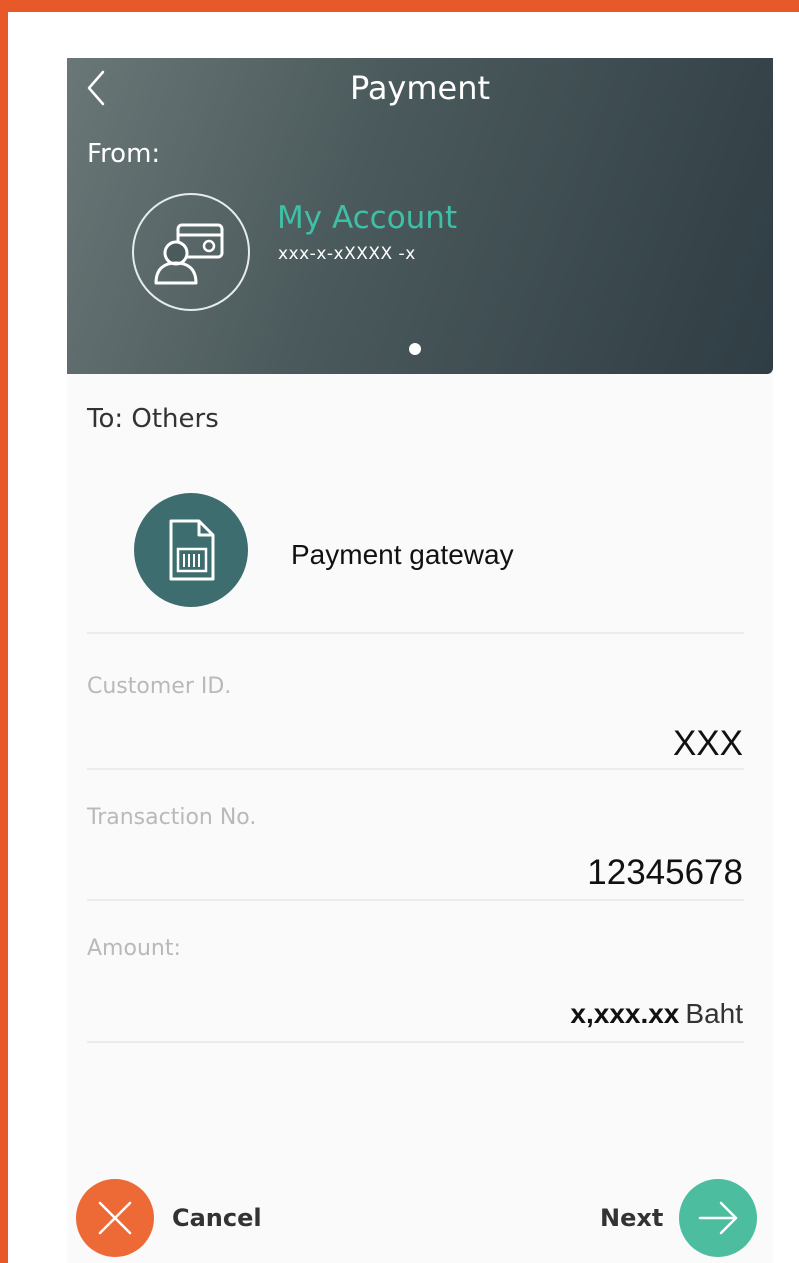 The height and width of the screenshot is (1263, 799). What do you see at coordinates (420, 88) in the screenshot?
I see `page-title: Payment` at bounding box center [420, 88].